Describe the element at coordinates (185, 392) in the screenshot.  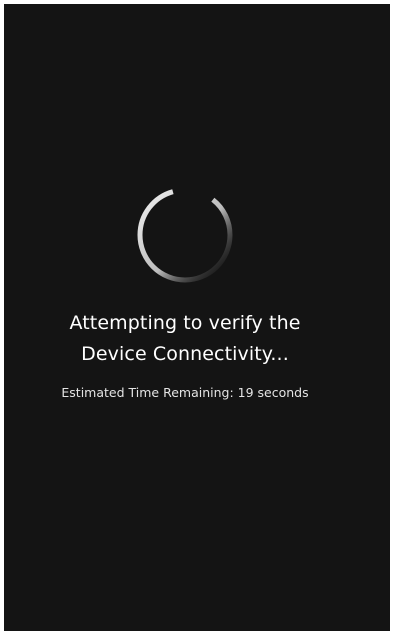
I see `estimated-time-remaining: Estimated Time Remaining: 19 seconds` at that location.